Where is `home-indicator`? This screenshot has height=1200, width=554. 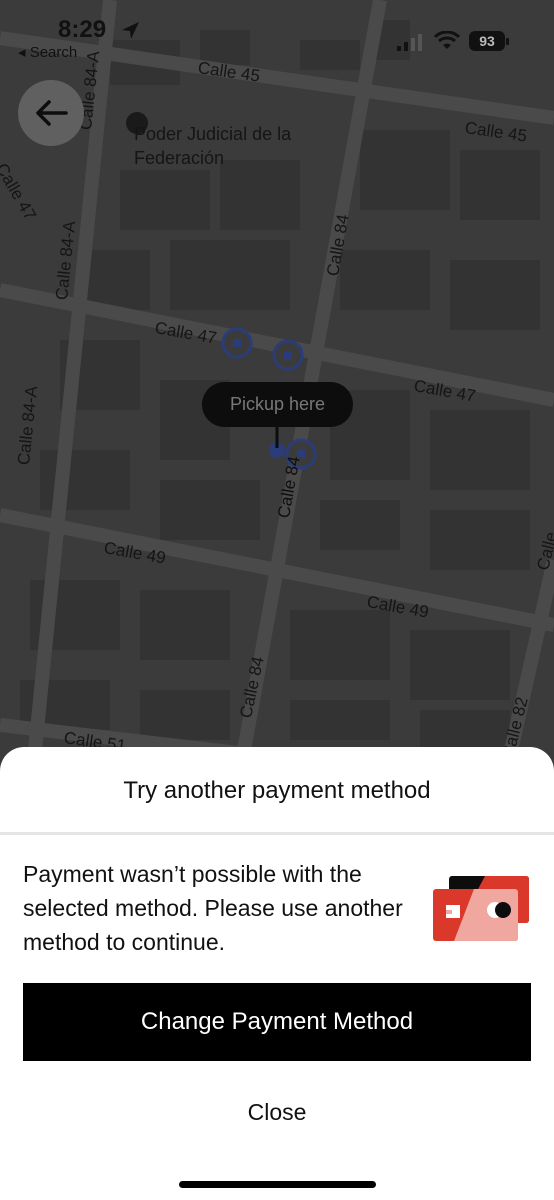
home-indicator is located at coordinates (277, 1184).